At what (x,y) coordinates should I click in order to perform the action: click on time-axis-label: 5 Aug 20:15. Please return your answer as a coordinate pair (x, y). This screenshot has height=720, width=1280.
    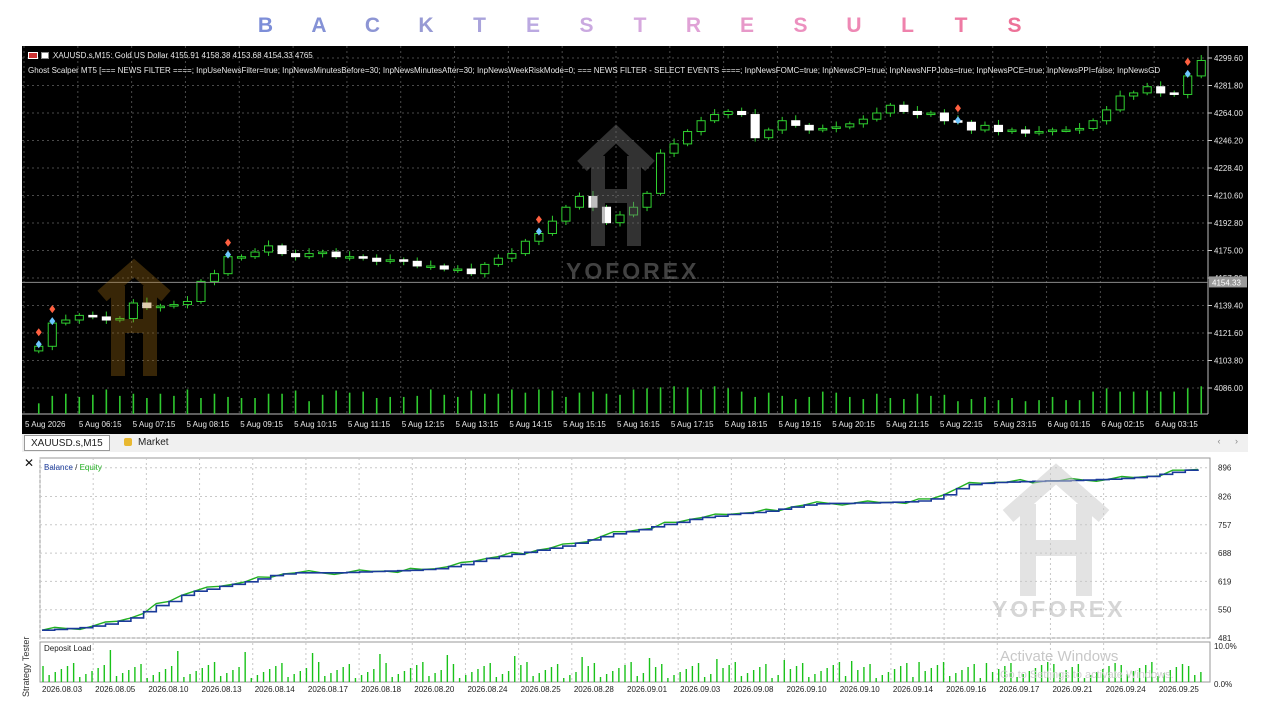
    Looking at the image, I should click on (853, 424).